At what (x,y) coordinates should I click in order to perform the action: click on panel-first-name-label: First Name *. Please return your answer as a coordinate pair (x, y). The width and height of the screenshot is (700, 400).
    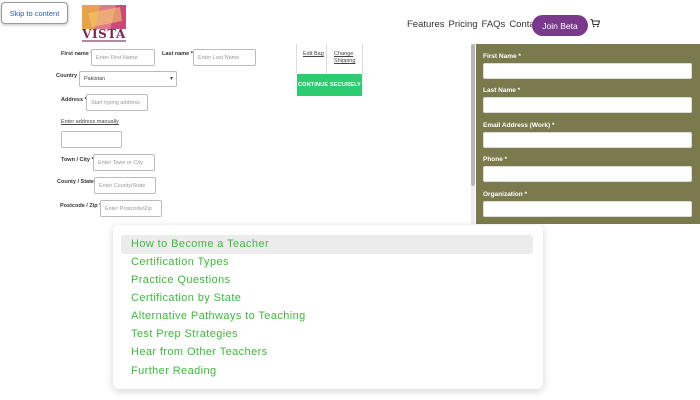
    Looking at the image, I should click on (502, 56).